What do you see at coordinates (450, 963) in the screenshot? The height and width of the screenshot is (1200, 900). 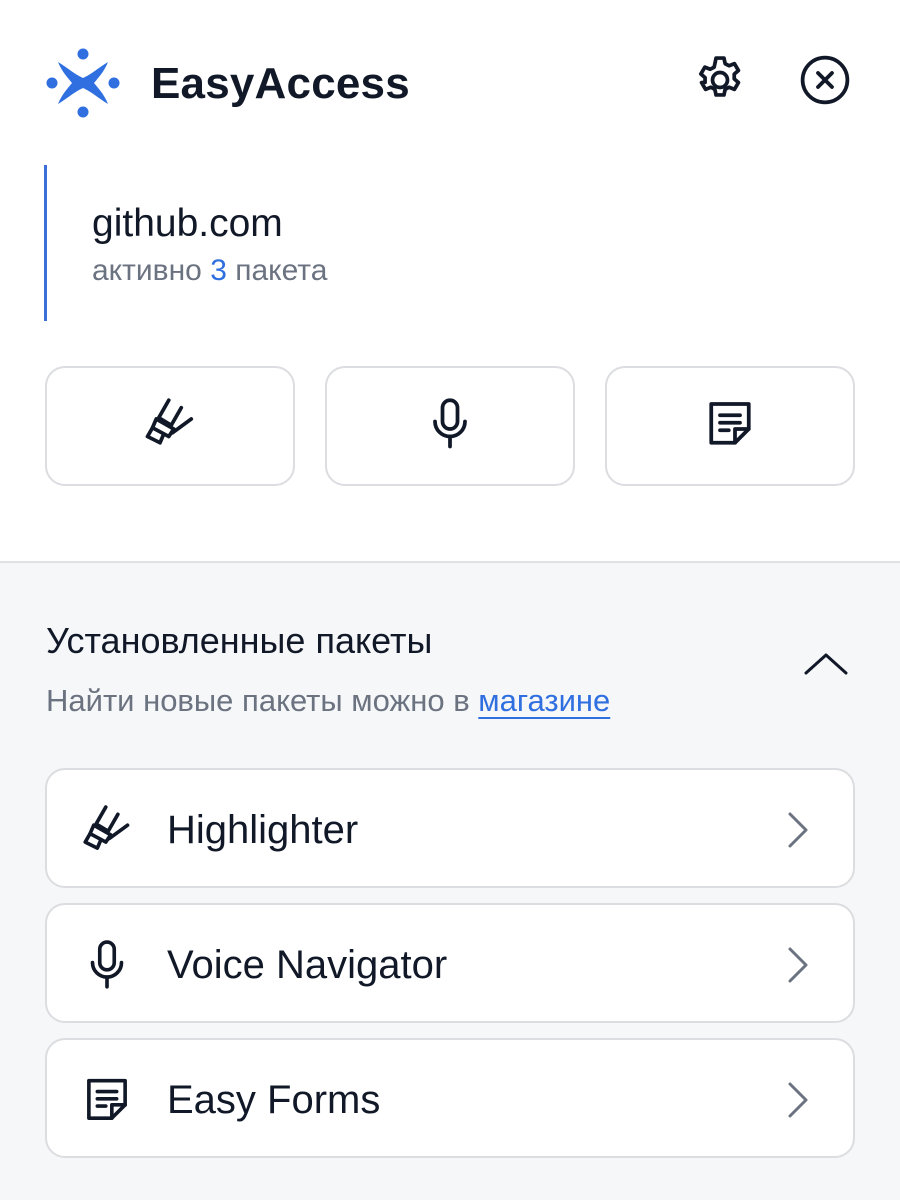 I see `package-item-voice-navigator: Voice Navigator` at bounding box center [450, 963].